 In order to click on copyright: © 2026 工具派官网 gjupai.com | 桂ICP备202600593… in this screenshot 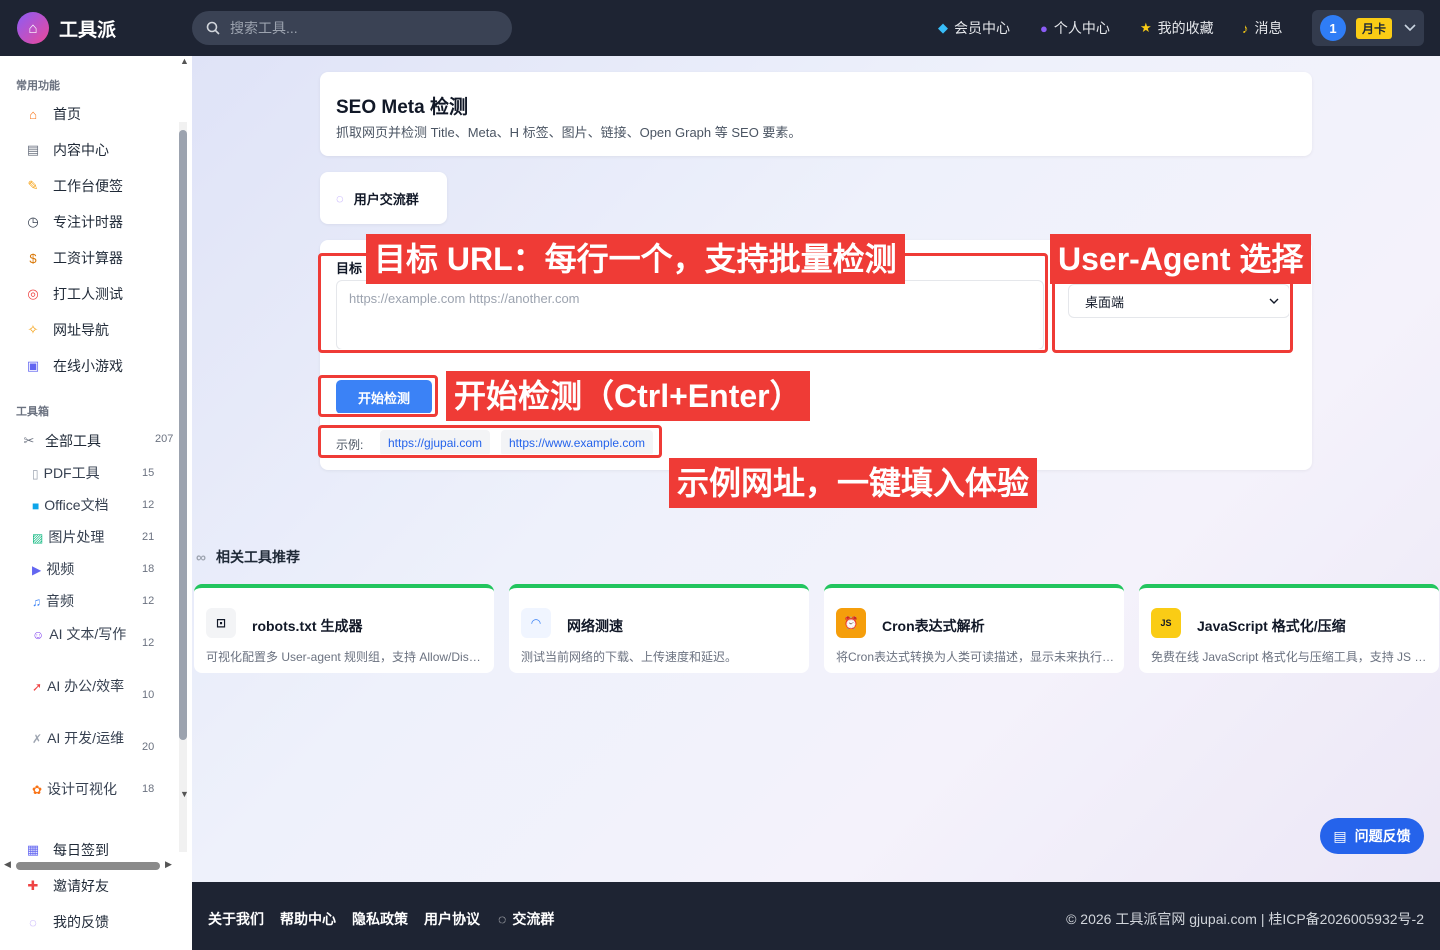, I will do `click(1245, 919)`.